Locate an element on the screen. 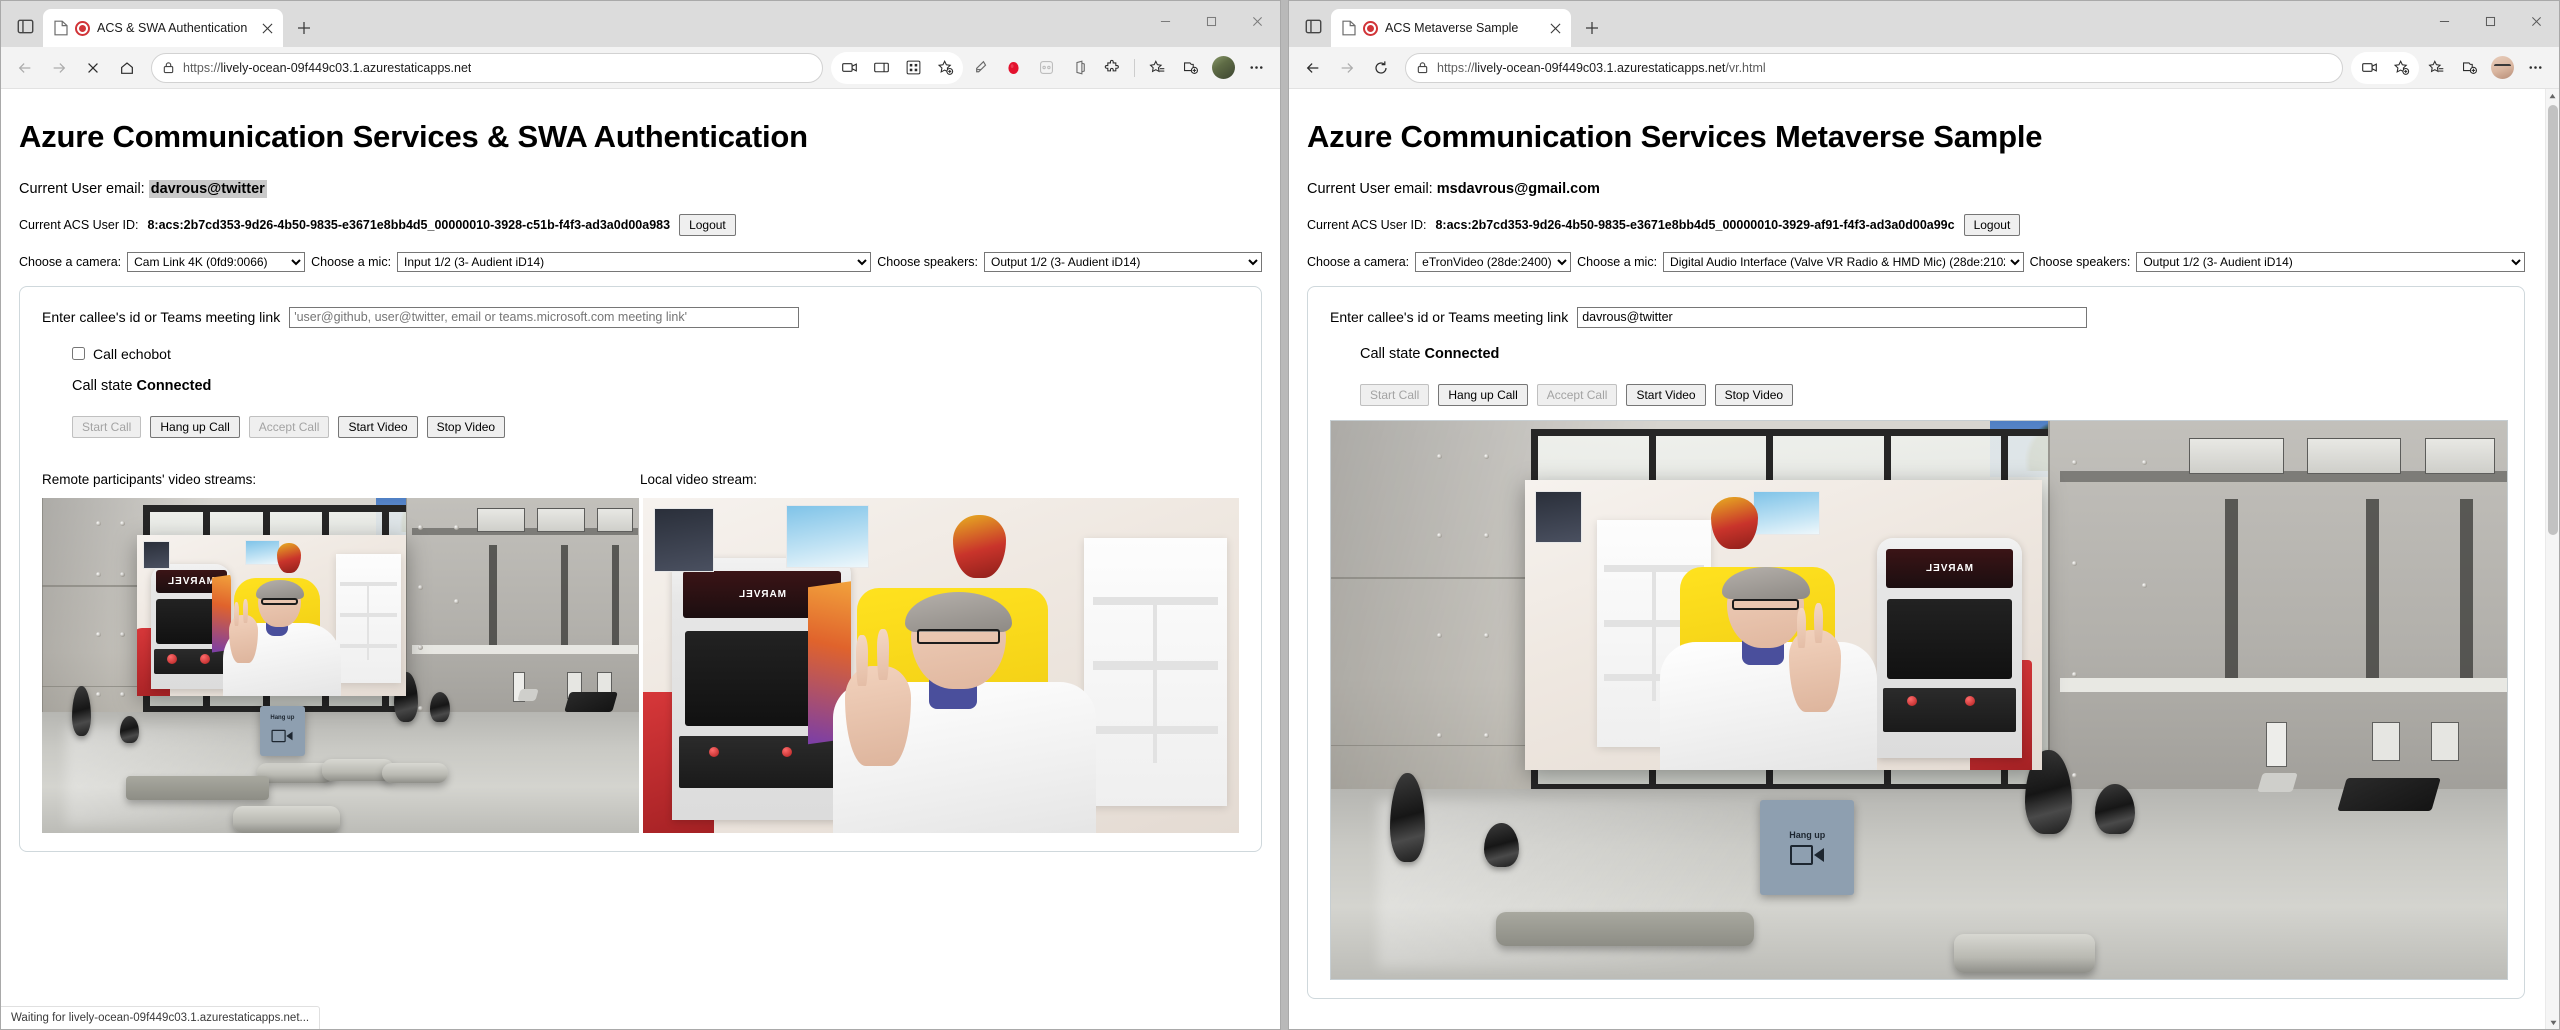 This screenshot has height=1030, width=2560. speakers-label: Choose speakers: is located at coordinates (2080, 261).